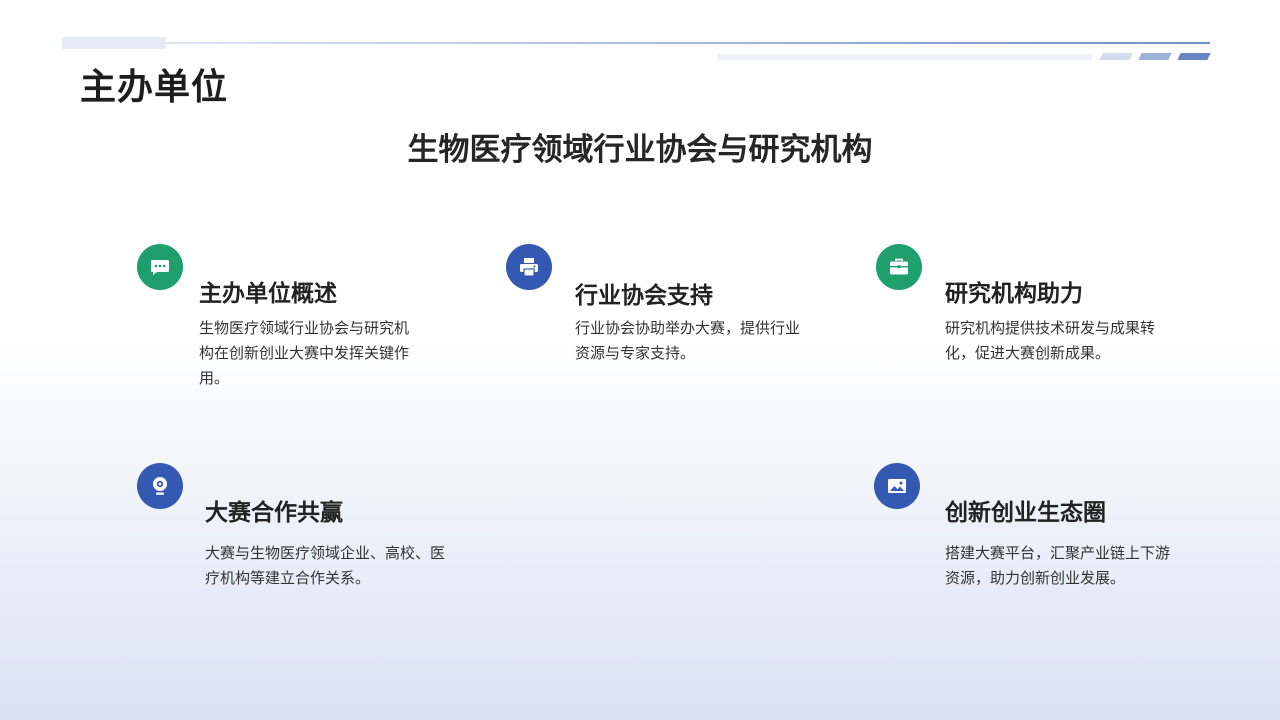 The height and width of the screenshot is (720, 1280). Describe the element at coordinates (529, 267) in the screenshot. I see `printer-icon` at that location.